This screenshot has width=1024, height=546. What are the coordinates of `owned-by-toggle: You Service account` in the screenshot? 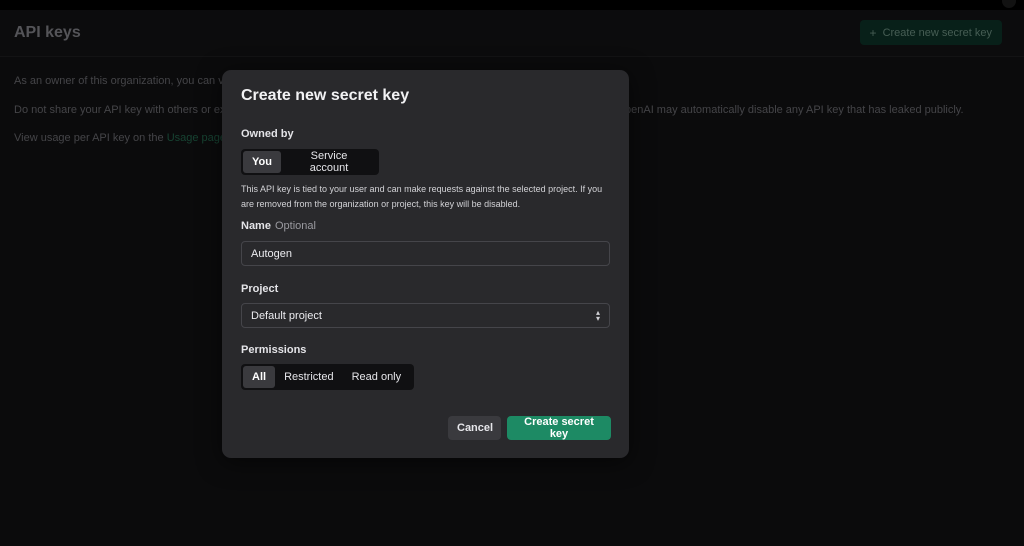 It's located at (310, 162).